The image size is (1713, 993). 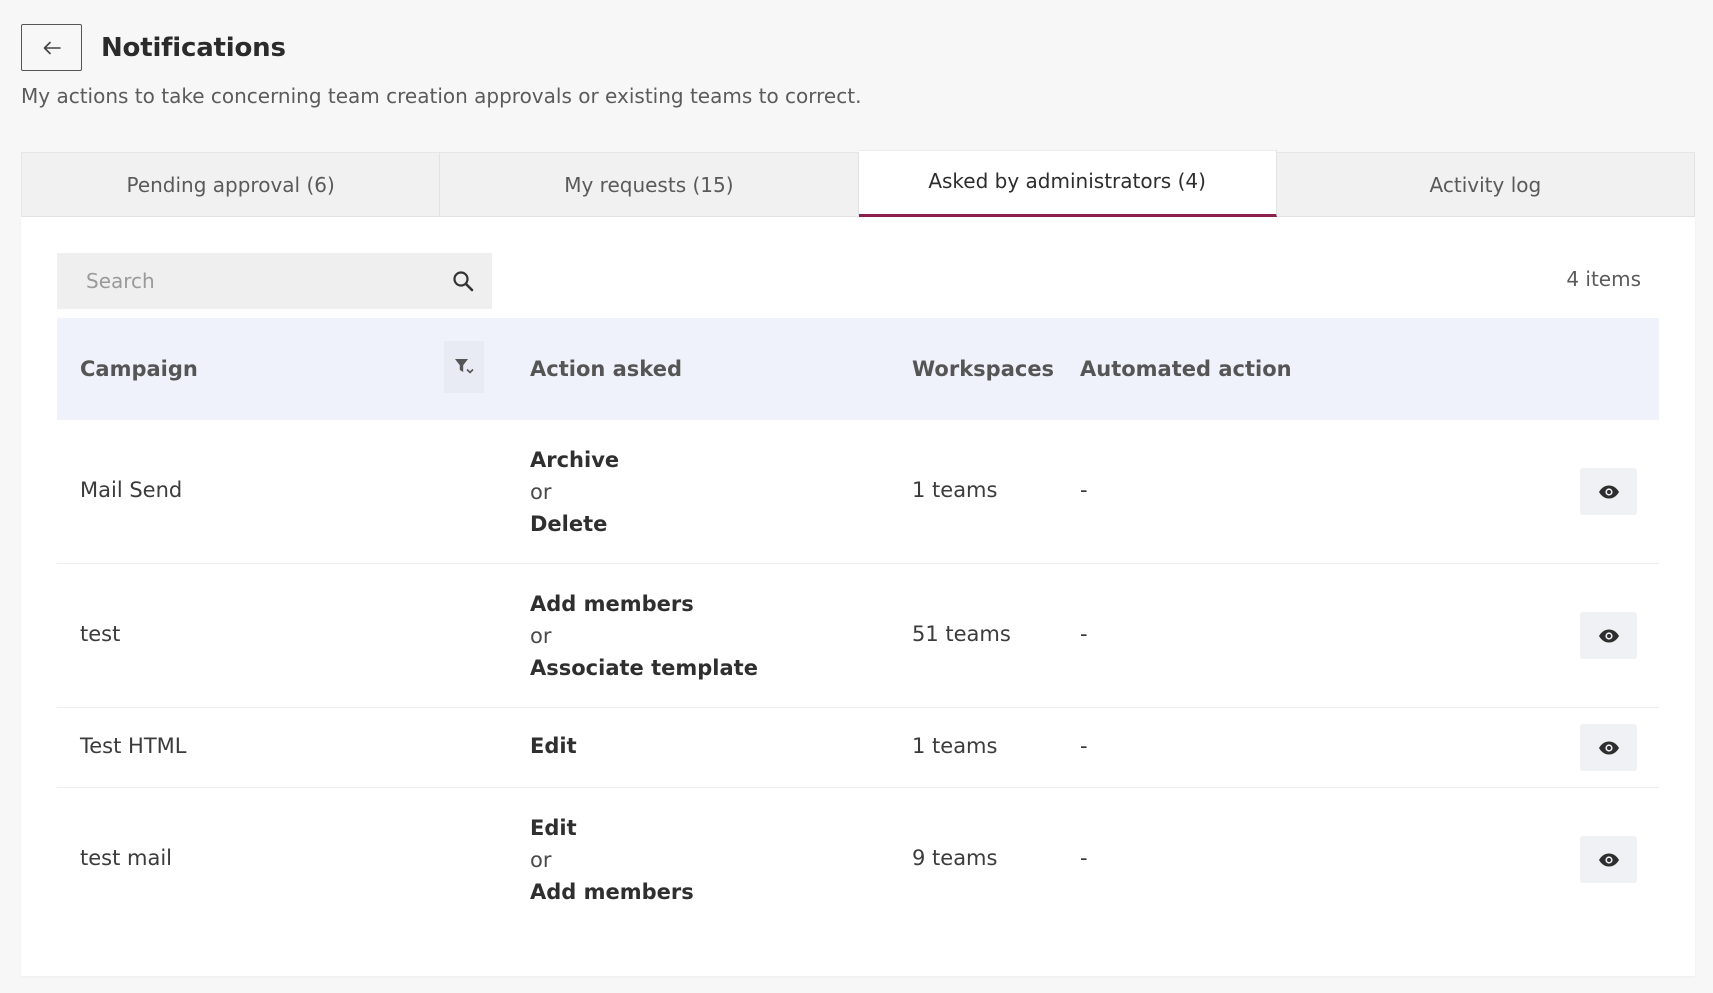 I want to click on action-name: Delete, so click(x=569, y=524).